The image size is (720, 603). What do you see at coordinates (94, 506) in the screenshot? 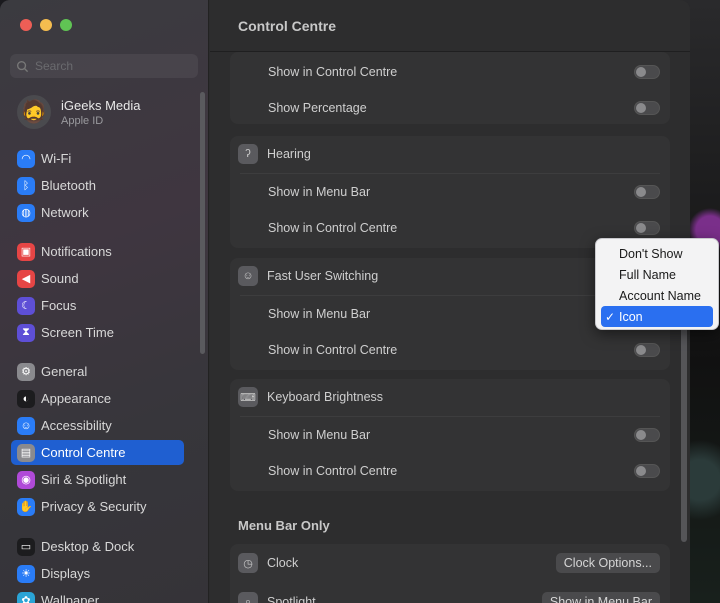
I see `sidebar-item-label: Privacy & Security` at bounding box center [94, 506].